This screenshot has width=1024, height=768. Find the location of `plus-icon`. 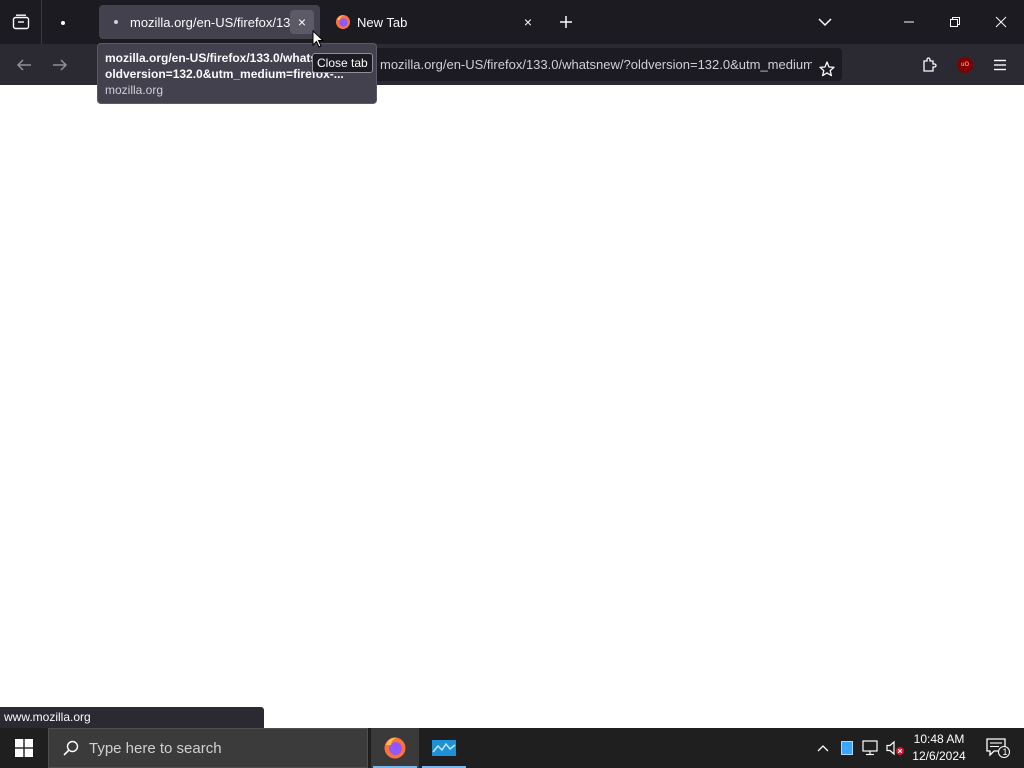

plus-icon is located at coordinates (566, 22).